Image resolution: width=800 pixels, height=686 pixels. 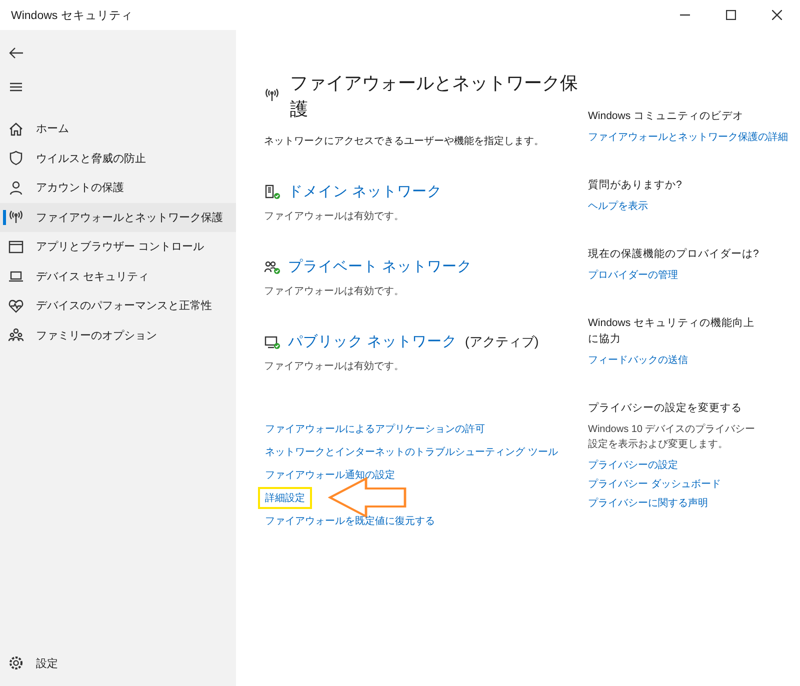 I want to click on settings-link: ファイアウォール通知の設定, so click(x=330, y=475).